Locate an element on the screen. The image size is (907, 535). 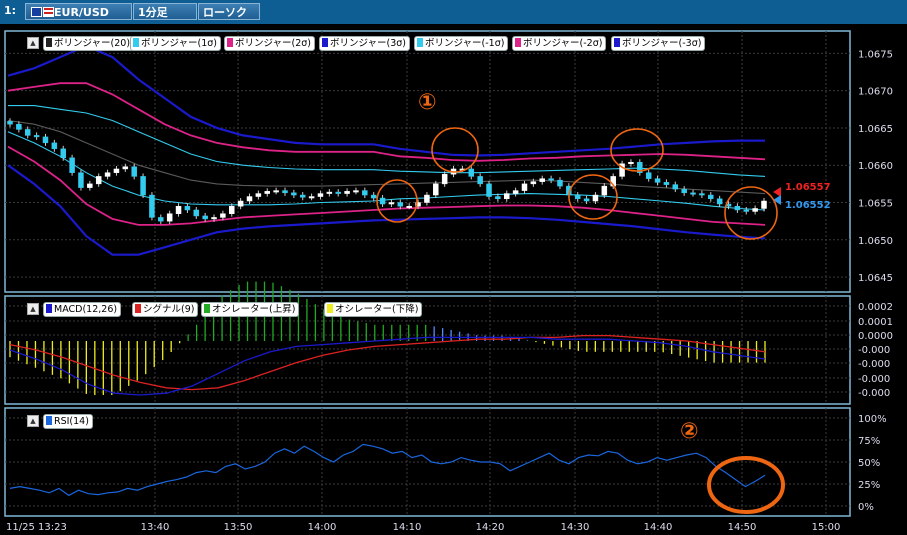
x-tick-label: 14:40 is located at coordinates (658, 527).